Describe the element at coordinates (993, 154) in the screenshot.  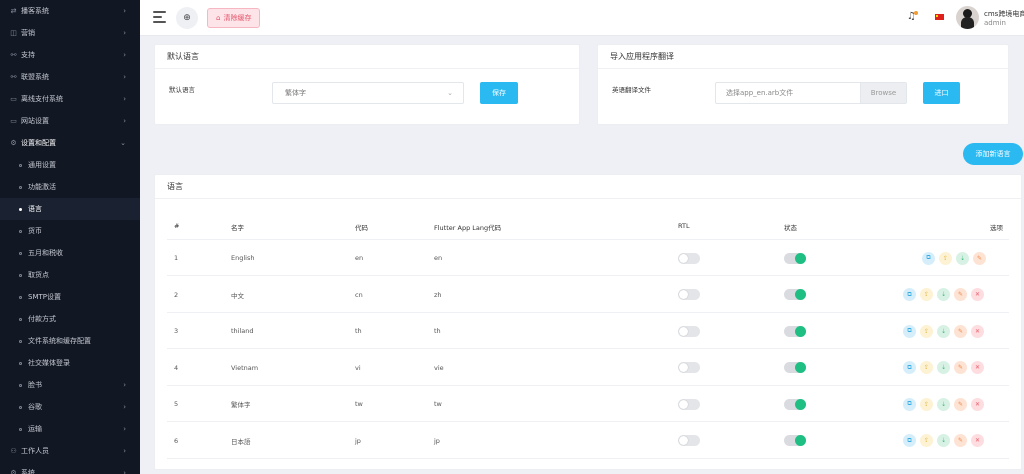
I see `add-language-button: 添加新语言` at that location.